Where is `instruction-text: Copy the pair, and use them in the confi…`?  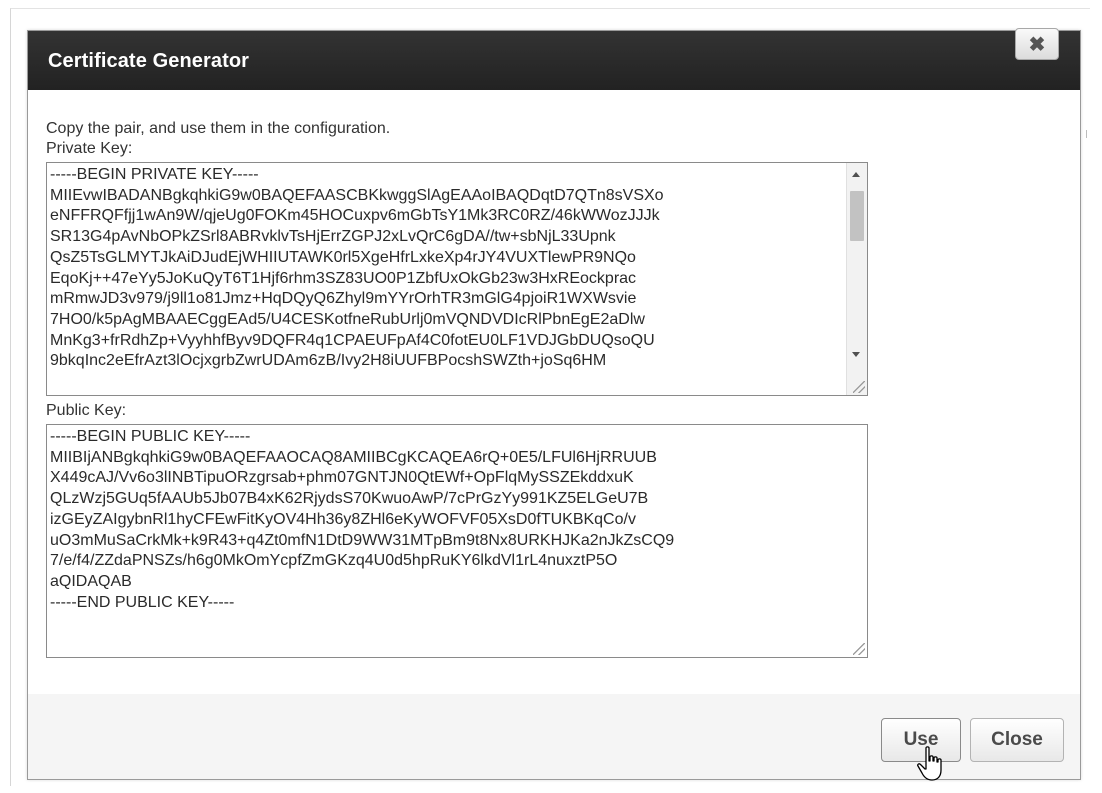 instruction-text: Copy the pair, and use them in the confi… is located at coordinates (218, 128).